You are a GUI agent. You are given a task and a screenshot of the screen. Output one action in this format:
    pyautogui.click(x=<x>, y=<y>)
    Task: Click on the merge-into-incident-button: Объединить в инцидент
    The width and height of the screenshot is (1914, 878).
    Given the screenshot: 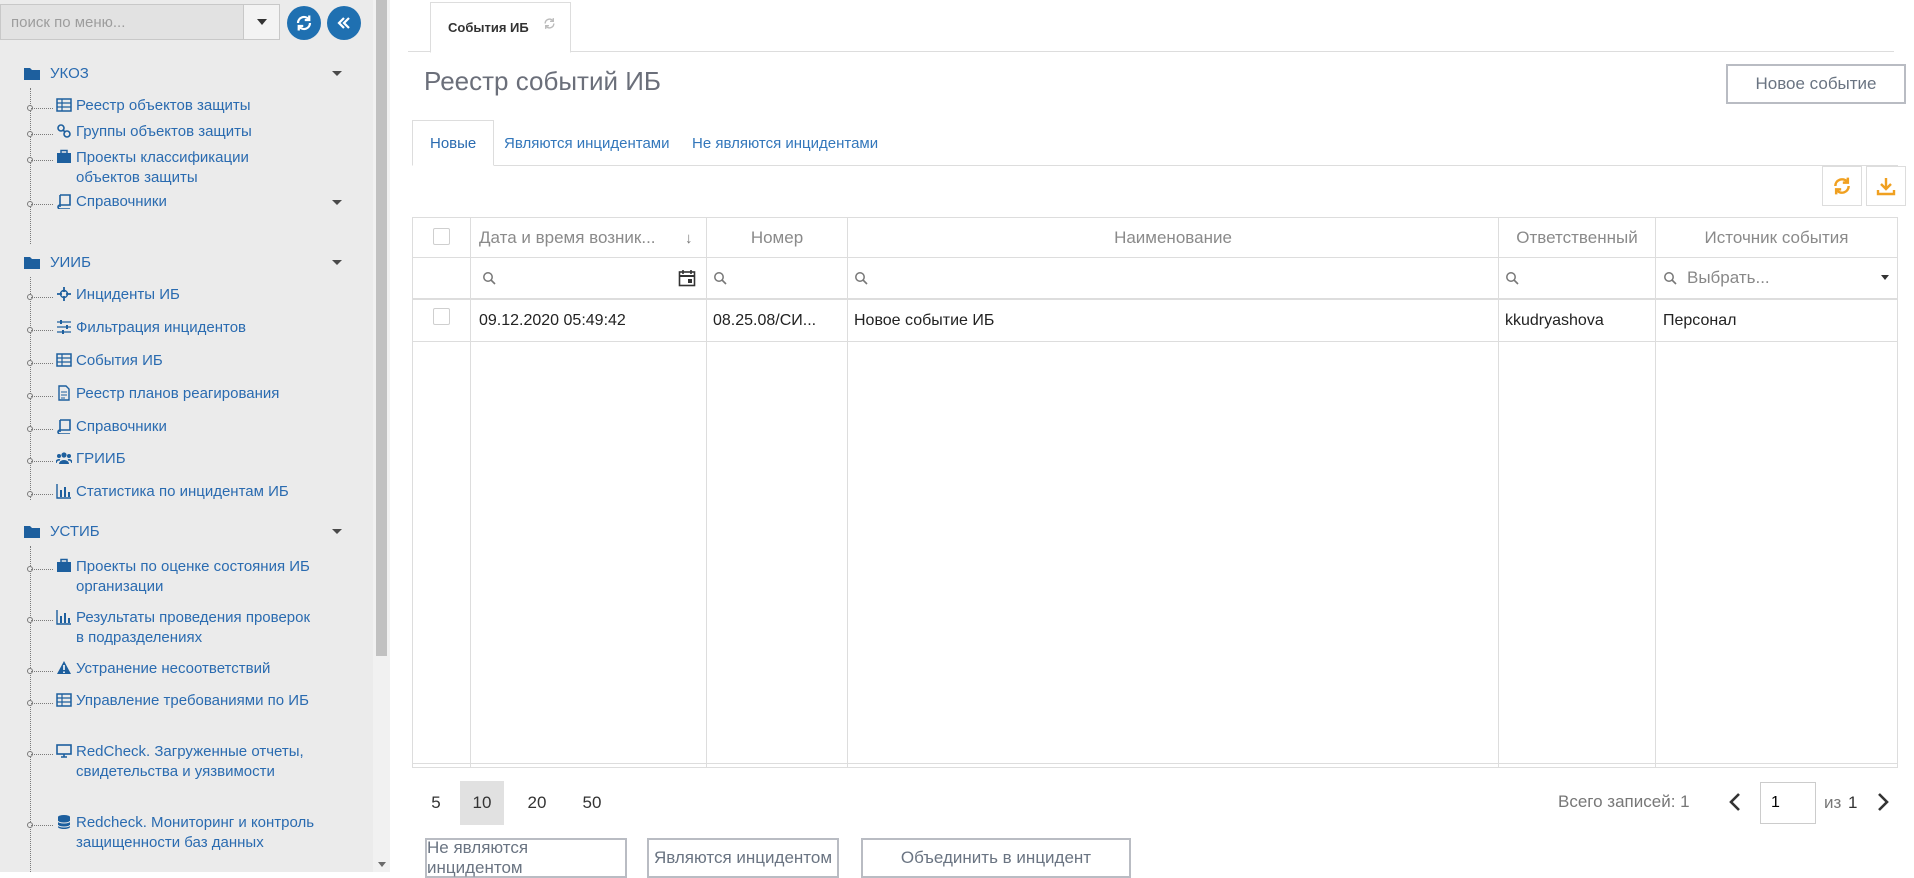 What is the action you would take?
    pyautogui.click(x=996, y=858)
    